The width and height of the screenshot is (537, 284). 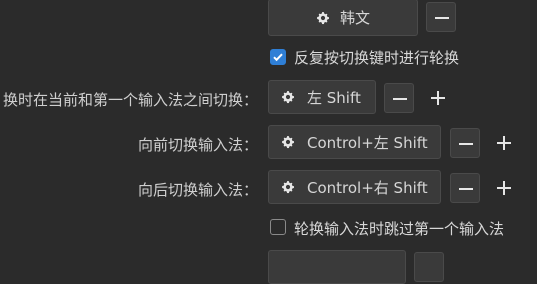 What do you see at coordinates (334, 97) in the screenshot?
I see `toggle-hotkey-value: 左 Shift` at bounding box center [334, 97].